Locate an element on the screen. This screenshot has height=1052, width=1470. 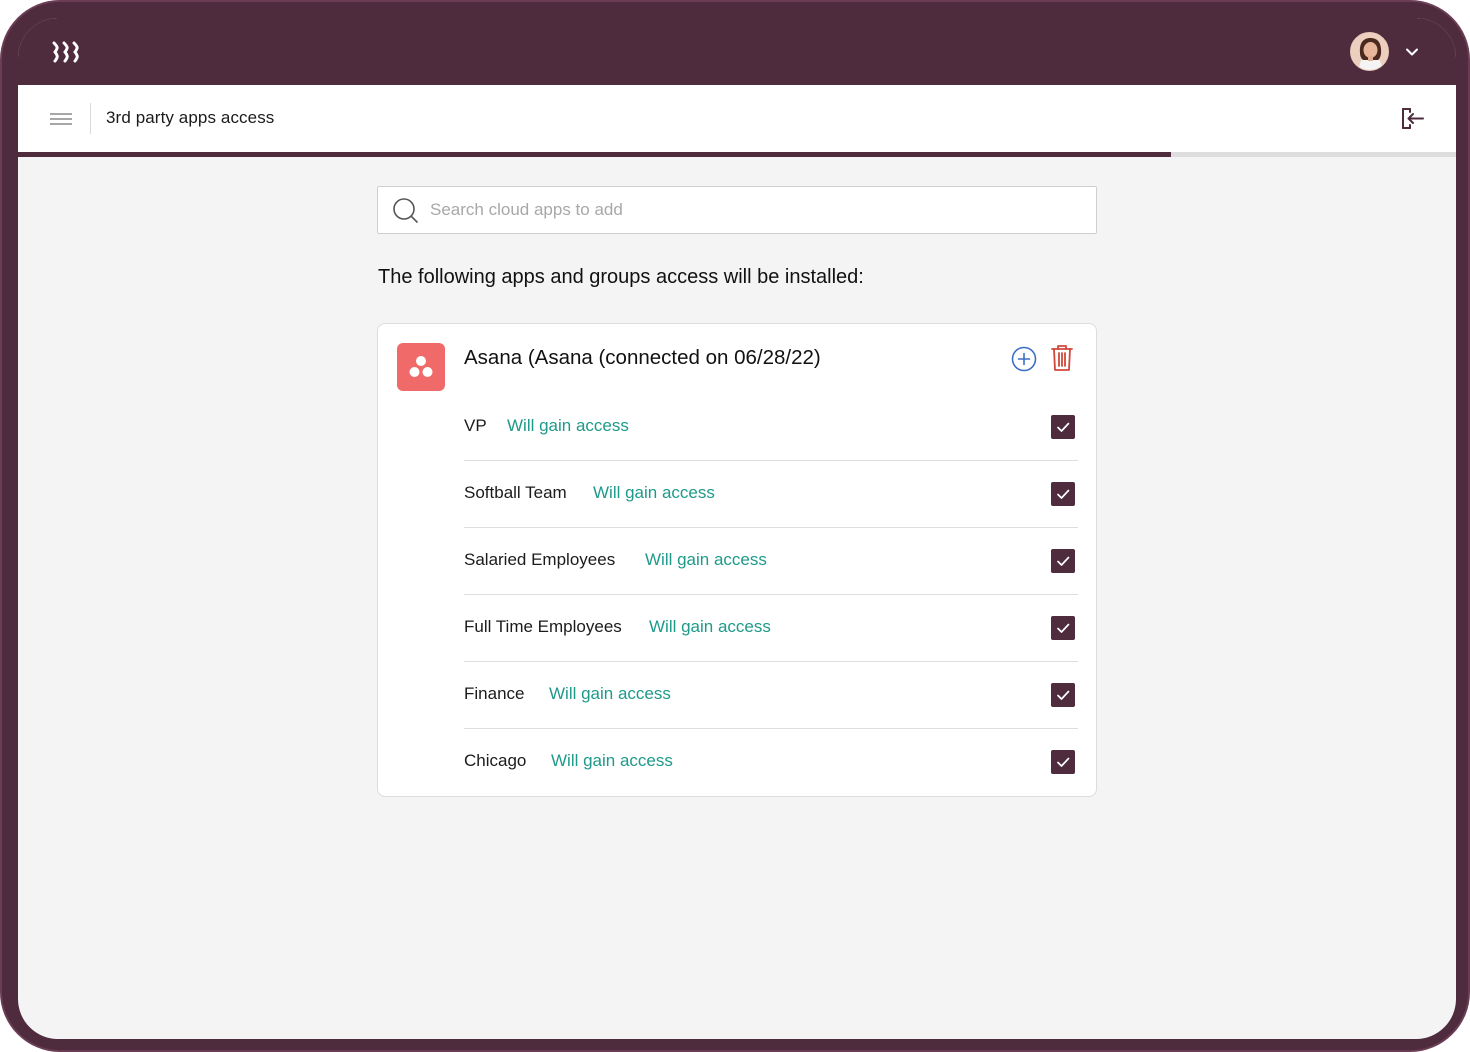
group-row: Salaried Employees Will gain access is located at coordinates (771, 561).